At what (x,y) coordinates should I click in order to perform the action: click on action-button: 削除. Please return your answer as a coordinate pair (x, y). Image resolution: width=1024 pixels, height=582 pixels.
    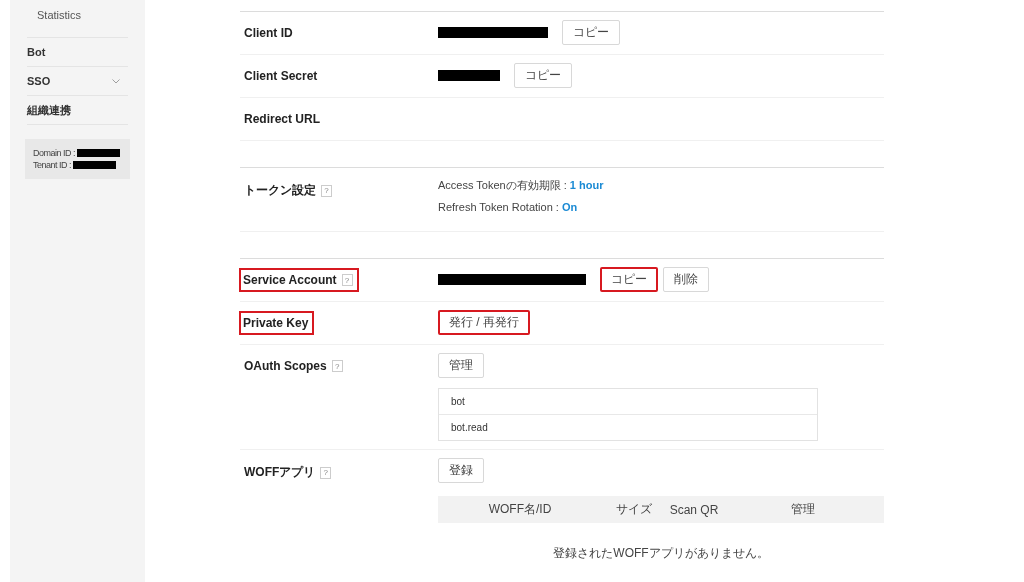
    Looking at the image, I should click on (686, 279).